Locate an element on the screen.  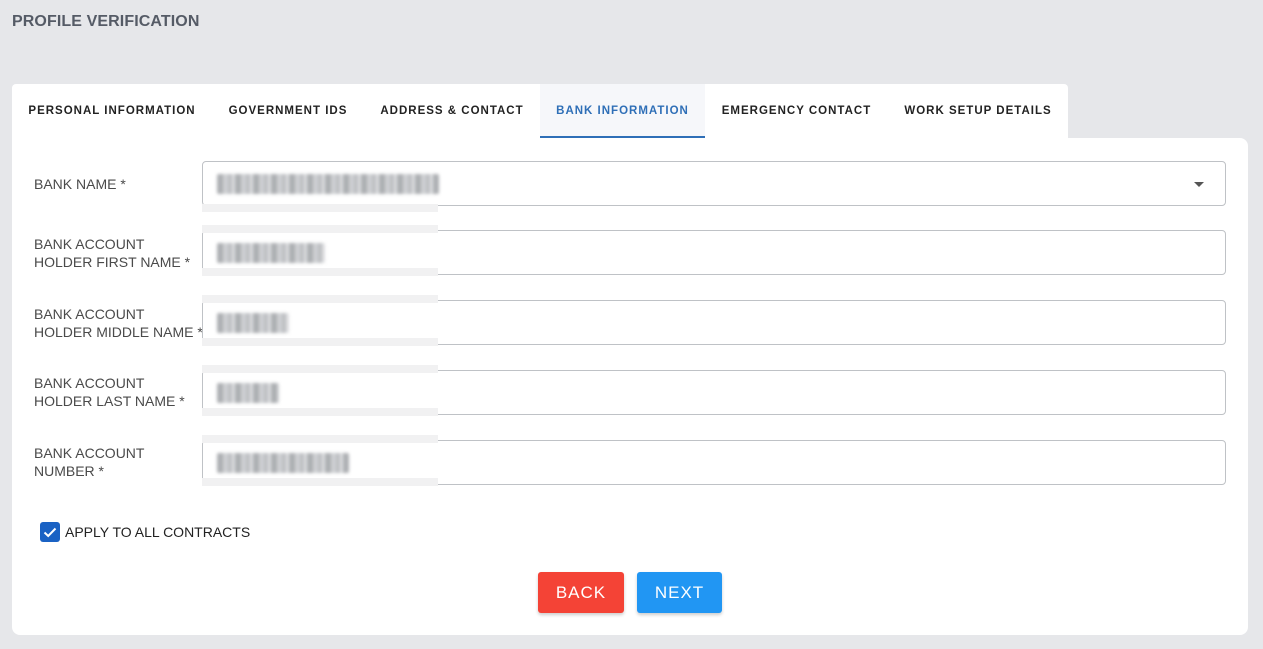
first-name-label: BANK ACCOUNT HOLDER FIRST NAME * is located at coordinates (112, 253).